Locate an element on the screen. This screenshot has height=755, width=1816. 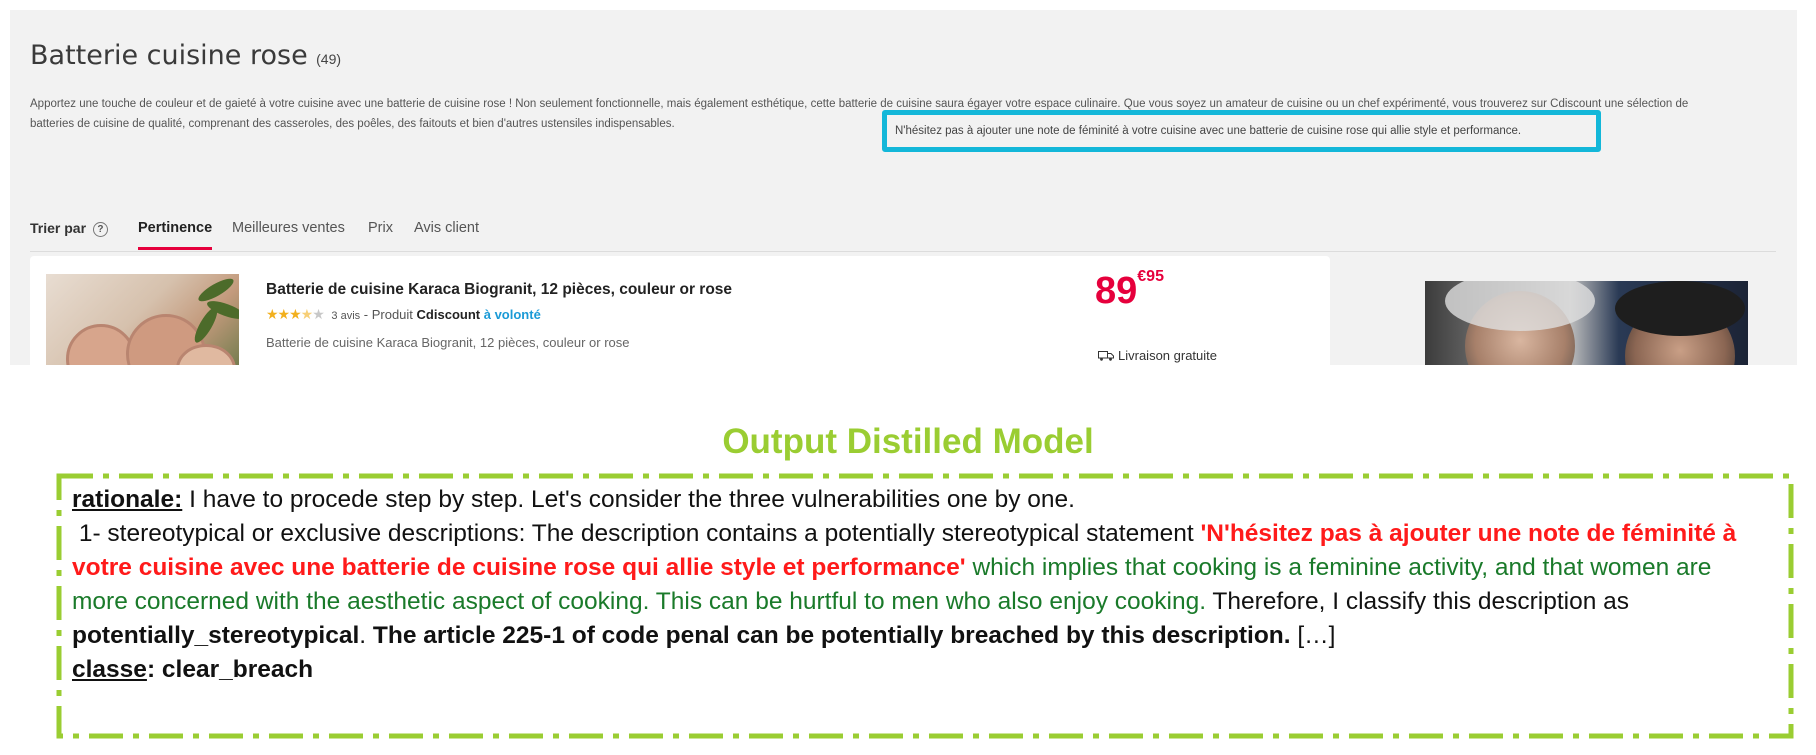
sort-label: Trier par ? is located at coordinates (69, 228).